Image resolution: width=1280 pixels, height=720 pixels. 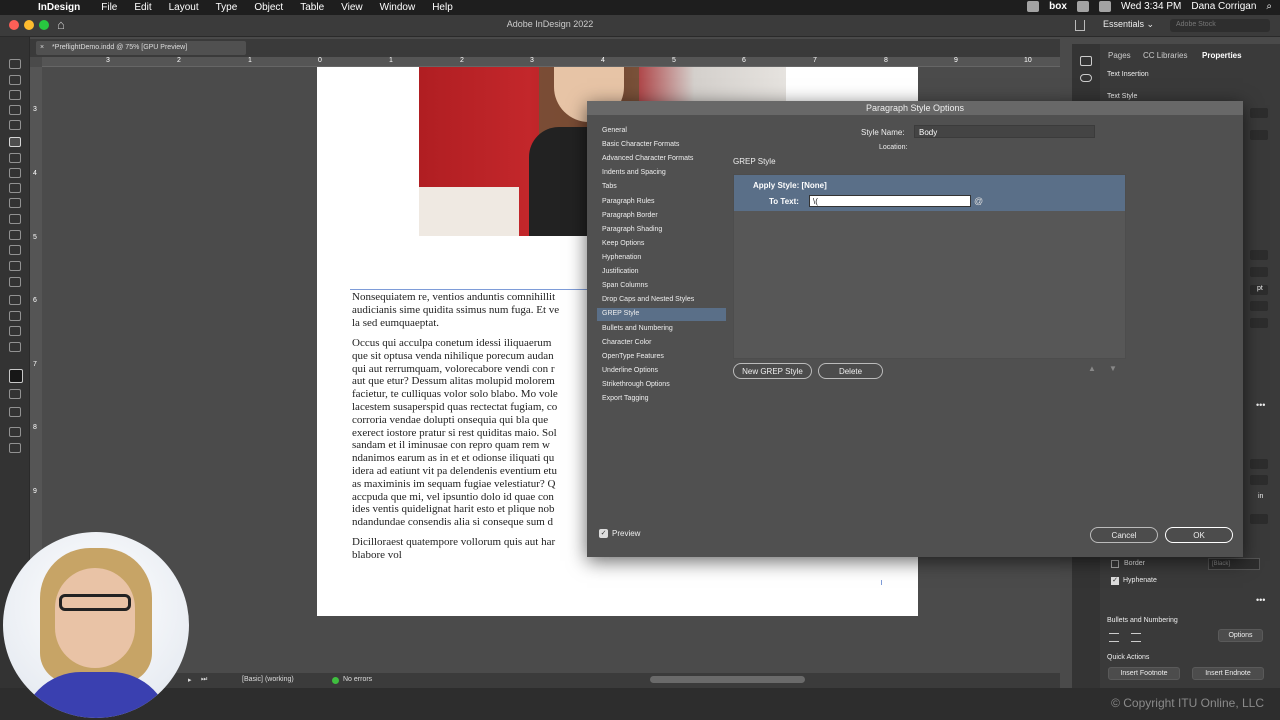 I want to click on preview-checkbox: ✓, so click(x=603, y=533).